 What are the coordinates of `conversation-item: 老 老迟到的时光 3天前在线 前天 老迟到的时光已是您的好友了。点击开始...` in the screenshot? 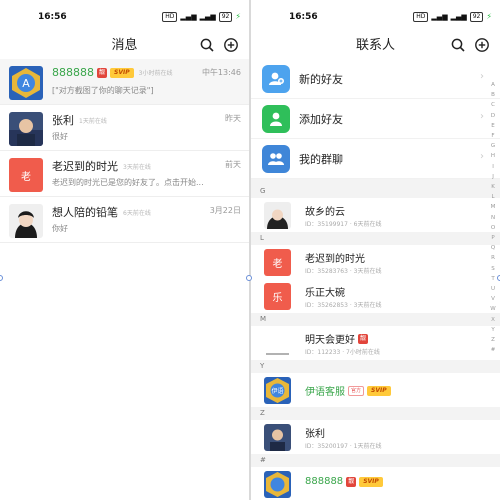 It's located at (124, 174).